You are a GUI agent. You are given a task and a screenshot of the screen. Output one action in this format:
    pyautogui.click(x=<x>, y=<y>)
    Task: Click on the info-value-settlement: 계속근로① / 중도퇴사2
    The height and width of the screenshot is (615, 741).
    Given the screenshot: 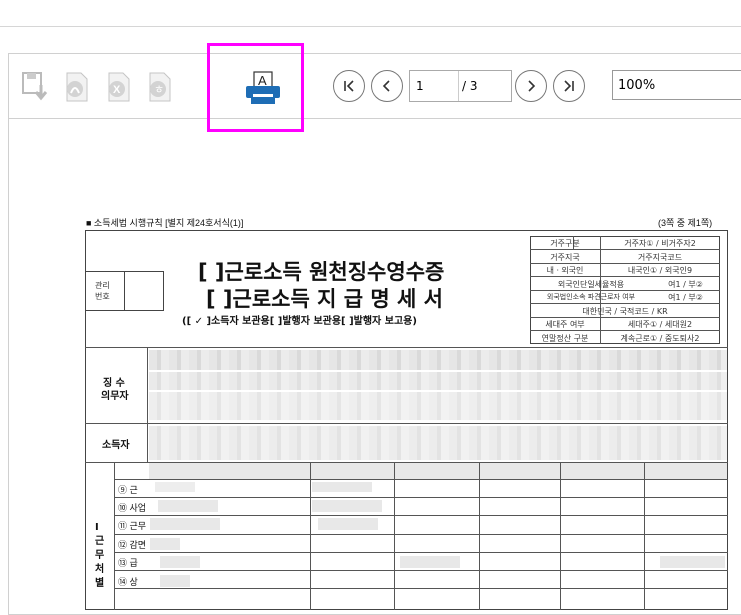 What is the action you would take?
    pyautogui.click(x=660, y=338)
    